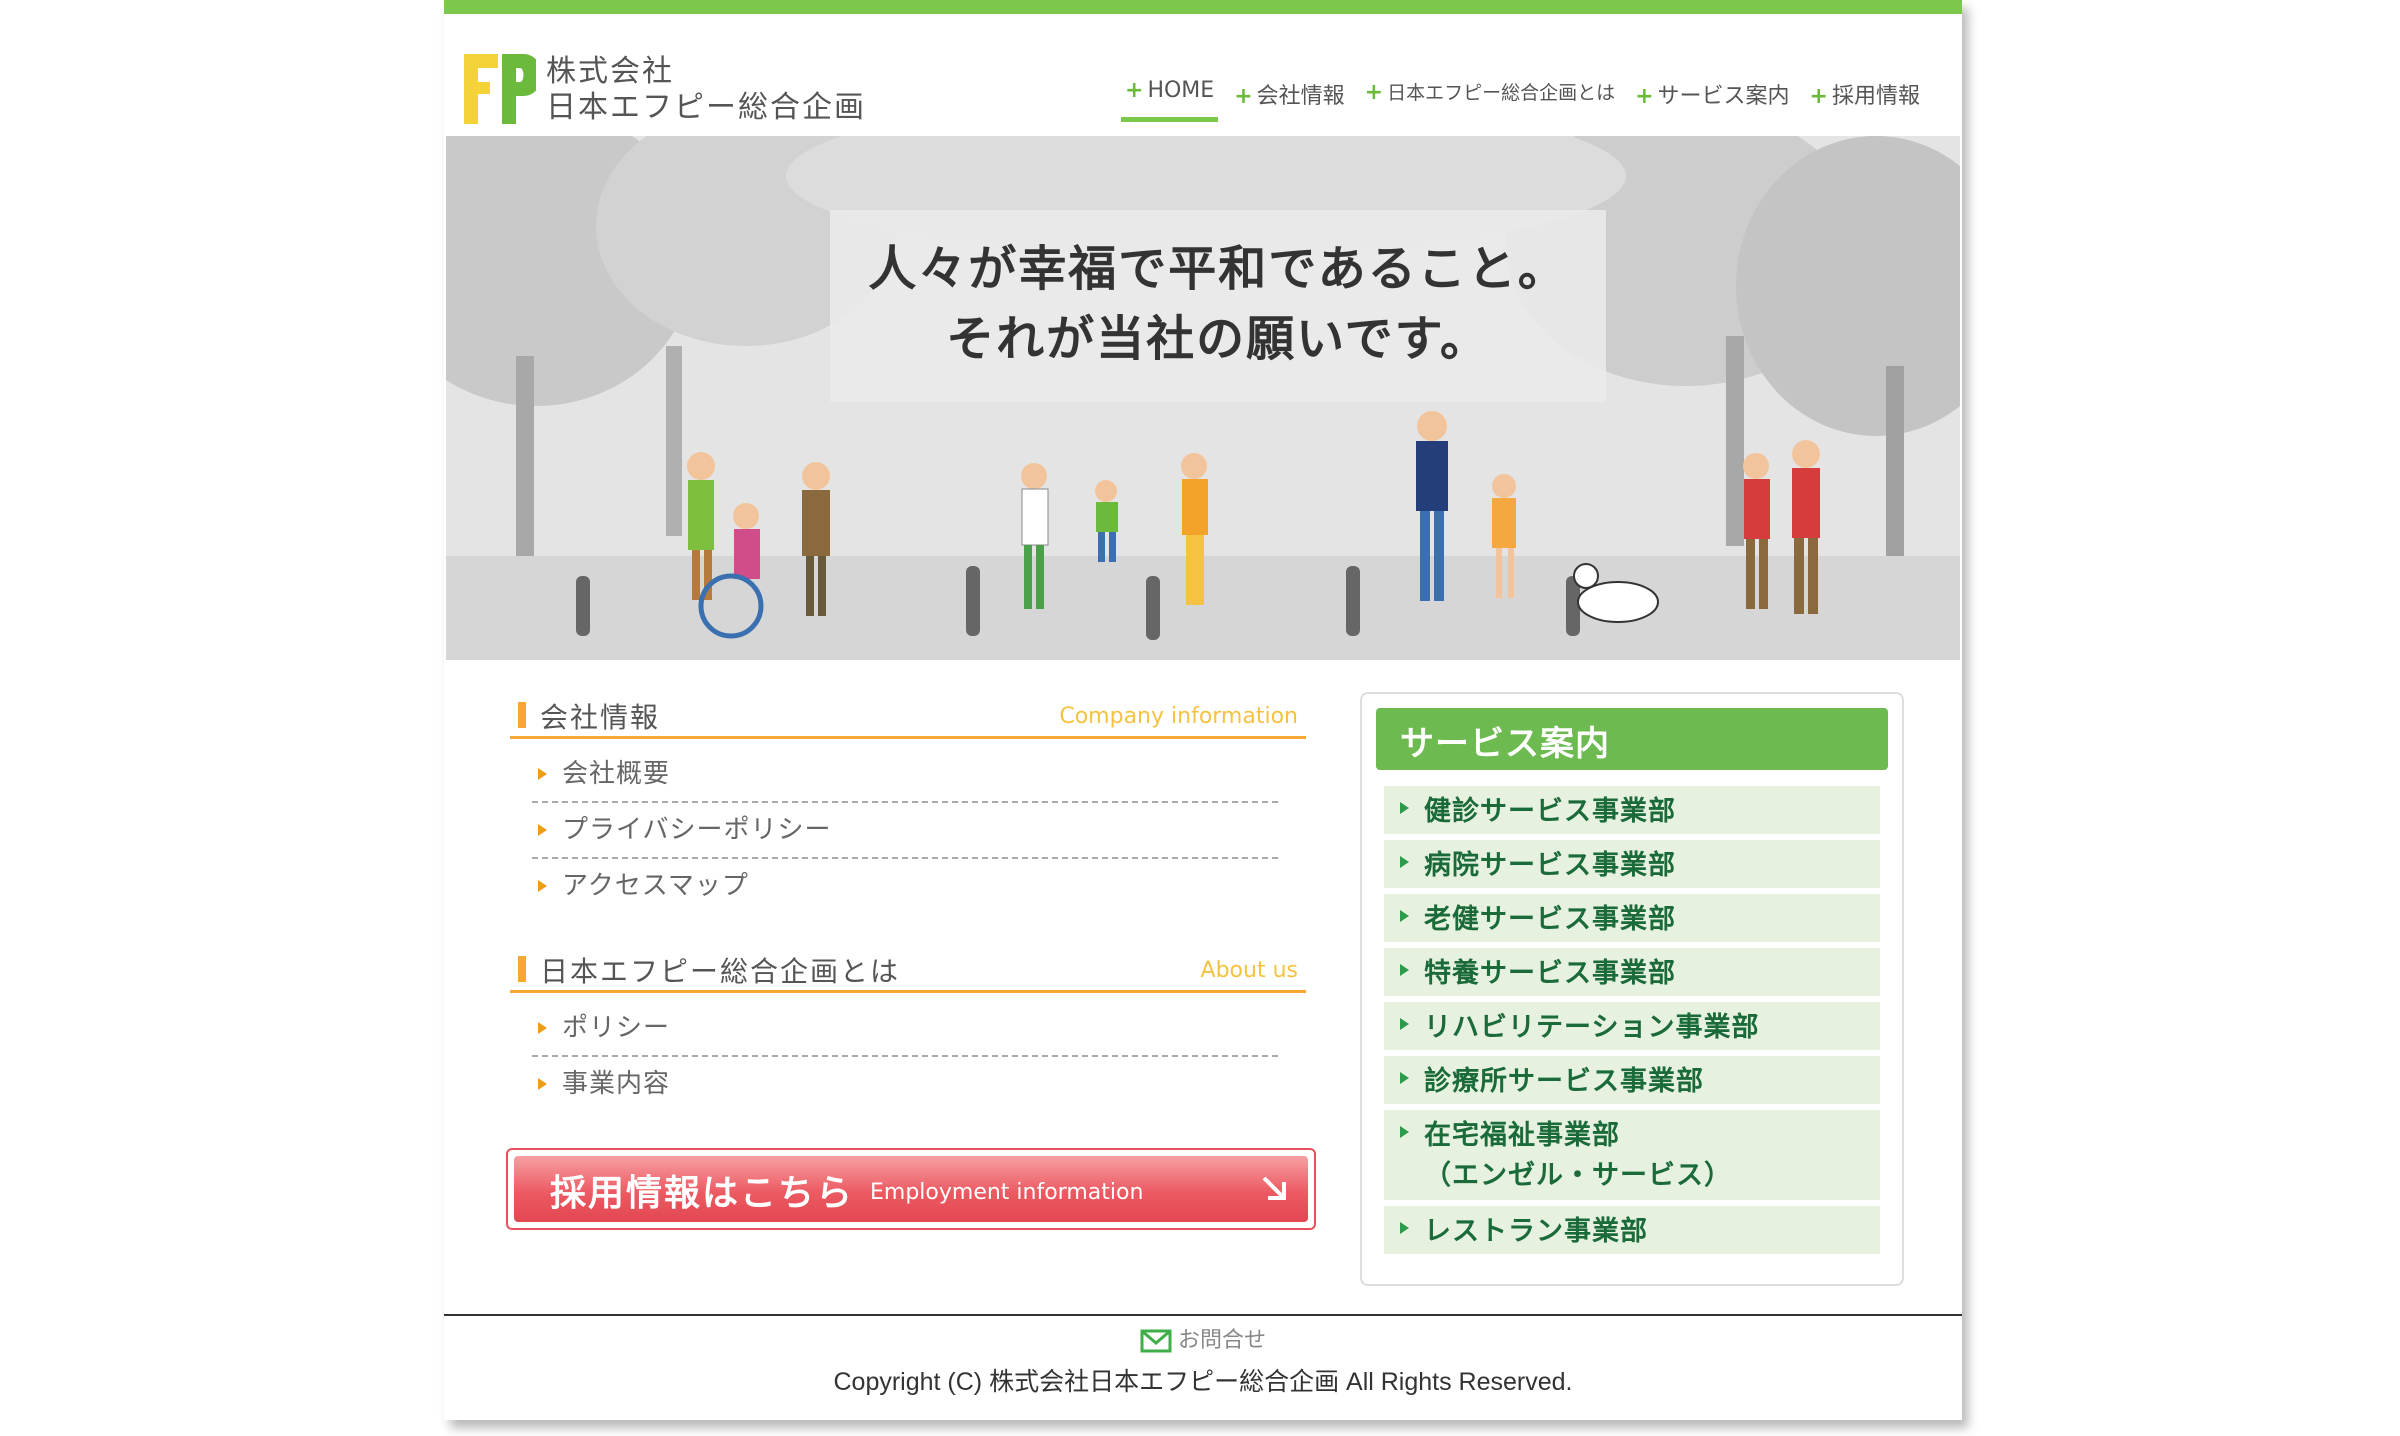 The width and height of the screenshot is (2400, 1436). I want to click on service-clinic: 診療所サービス事業部, so click(1632, 1080).